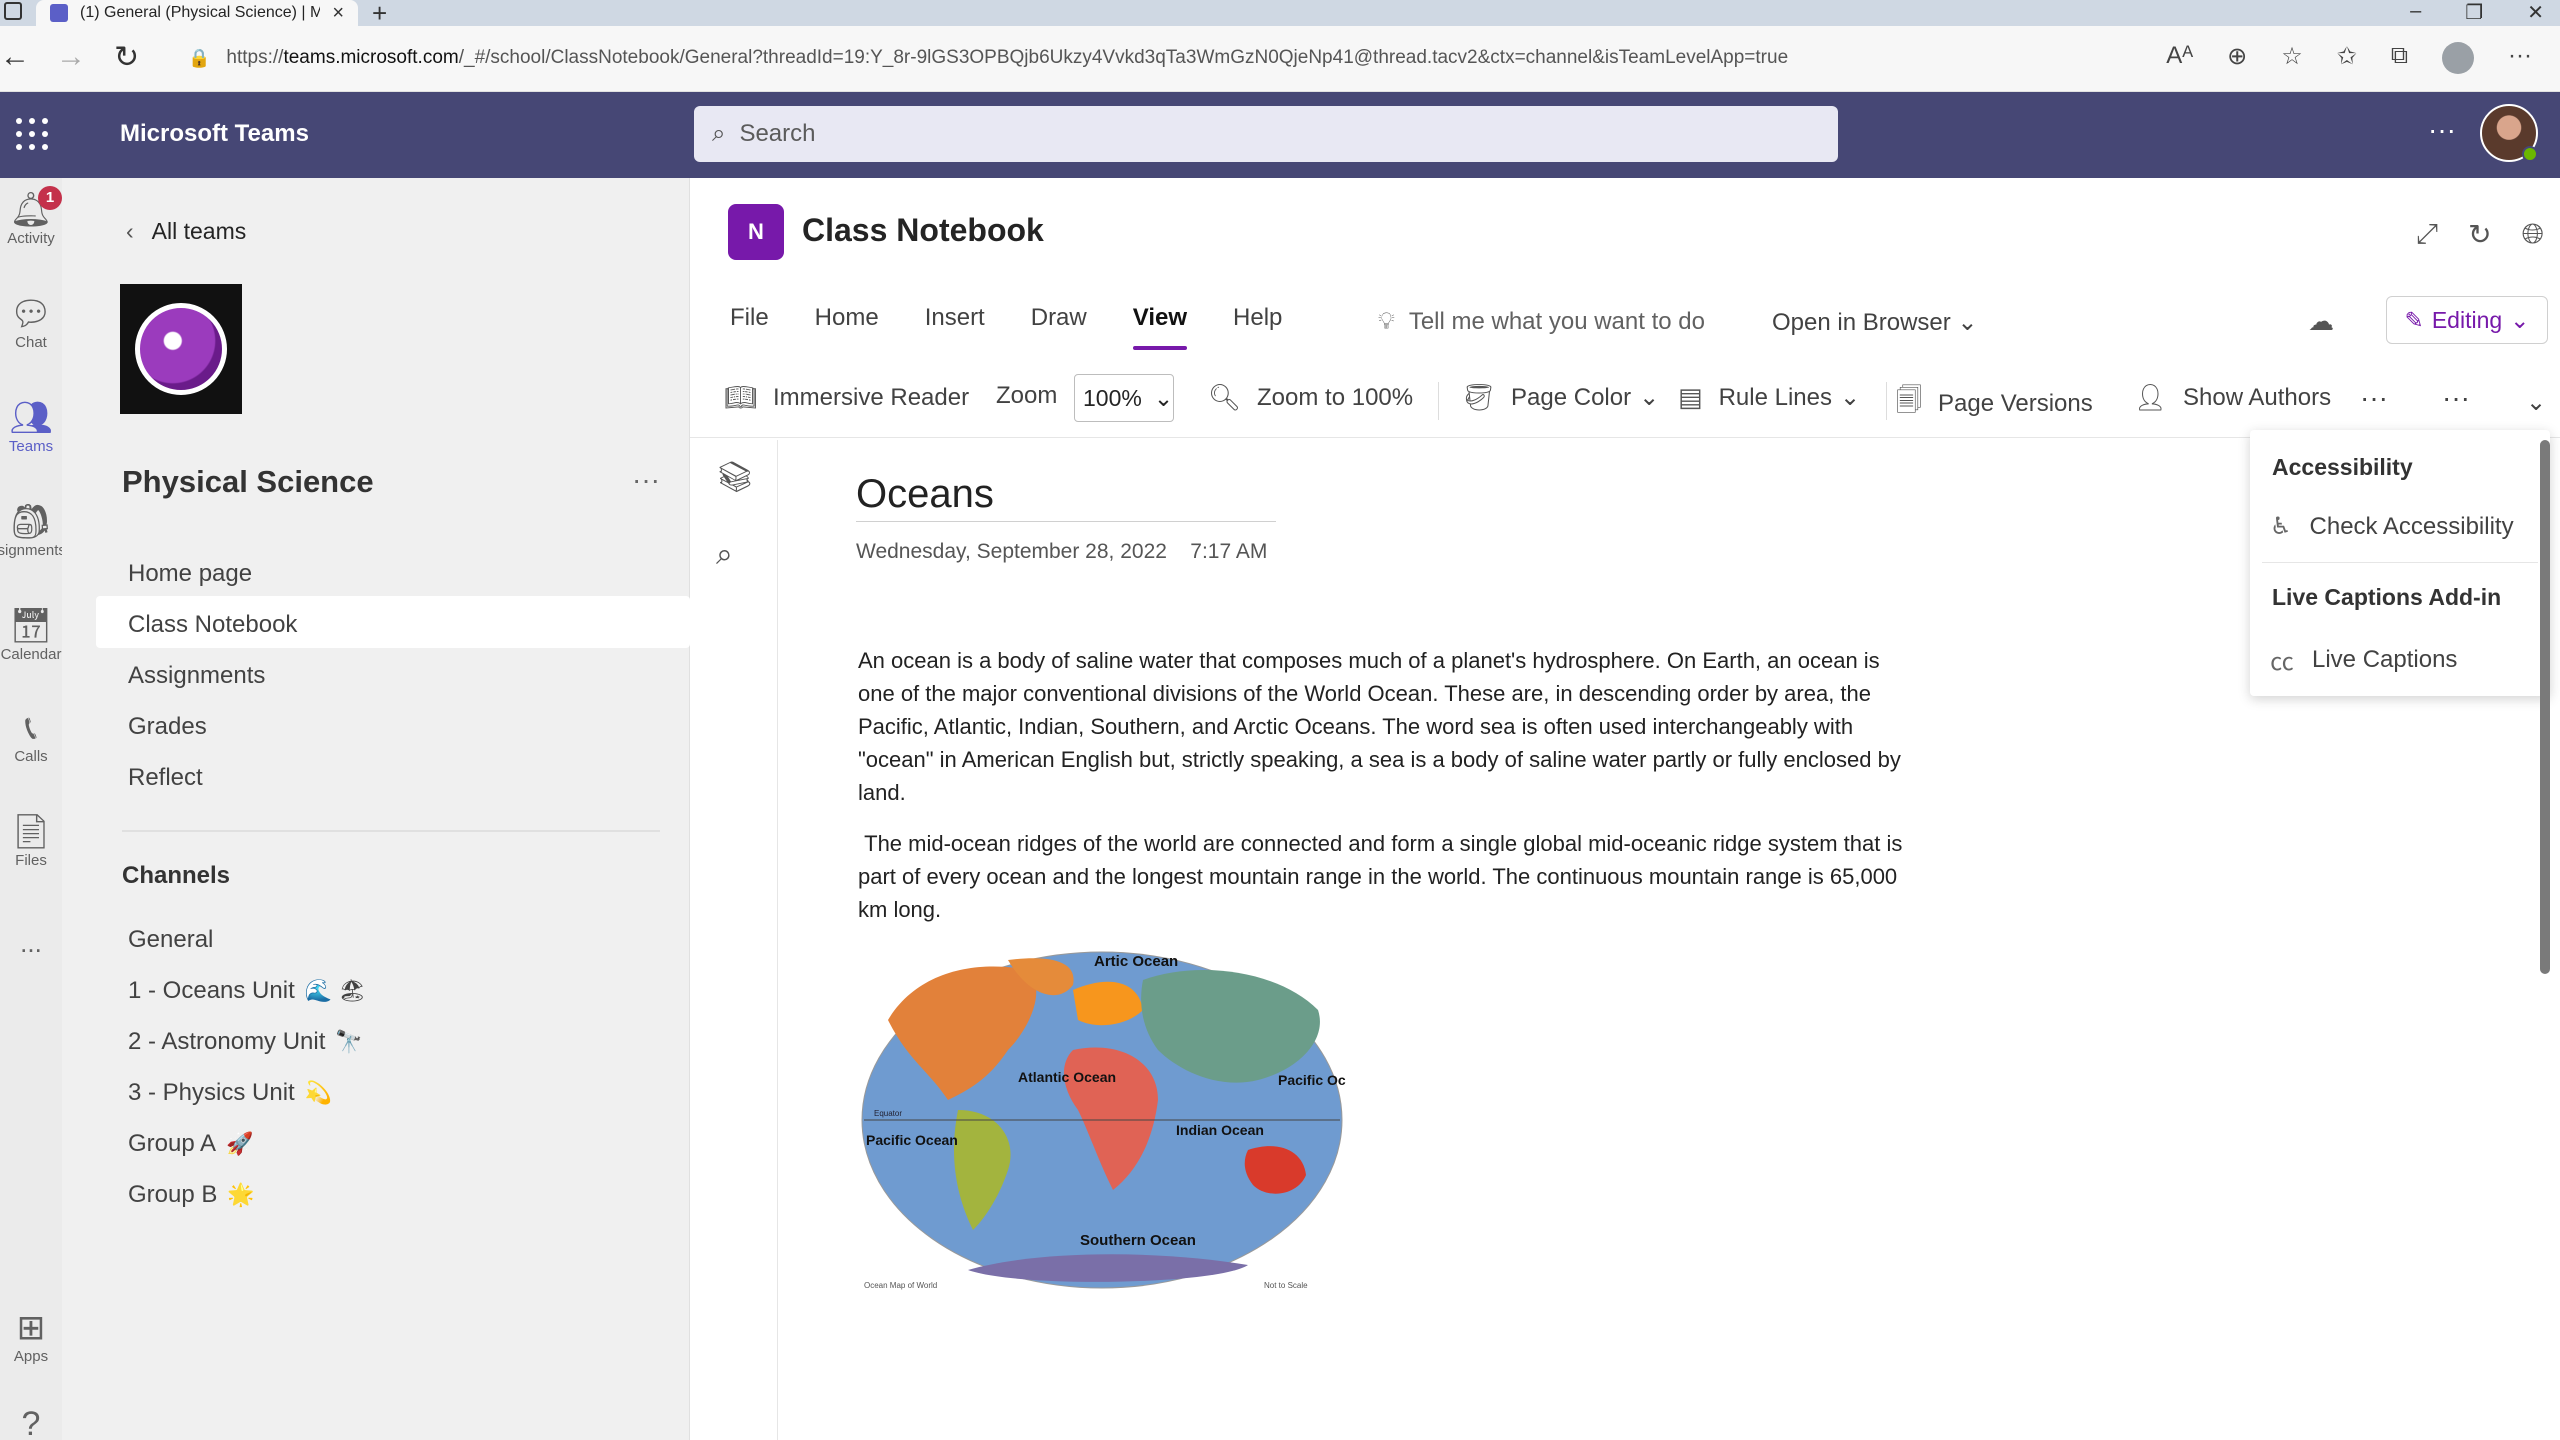 The width and height of the screenshot is (2560, 1440). I want to click on page-title: Oceans, so click(1066, 497).